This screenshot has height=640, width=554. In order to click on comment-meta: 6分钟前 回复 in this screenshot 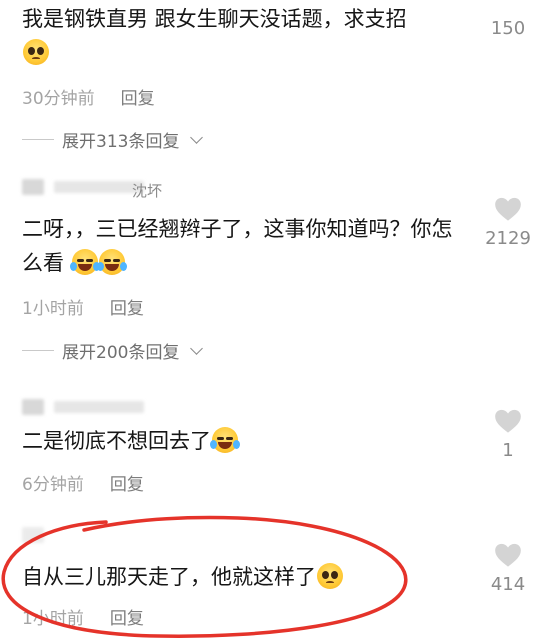, I will do `click(83, 482)`.